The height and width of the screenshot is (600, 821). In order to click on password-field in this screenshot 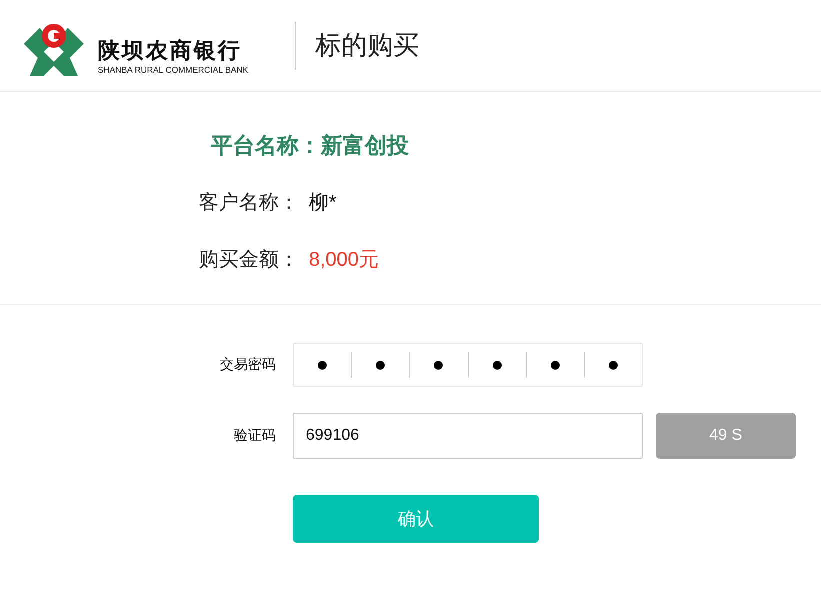, I will do `click(468, 365)`.